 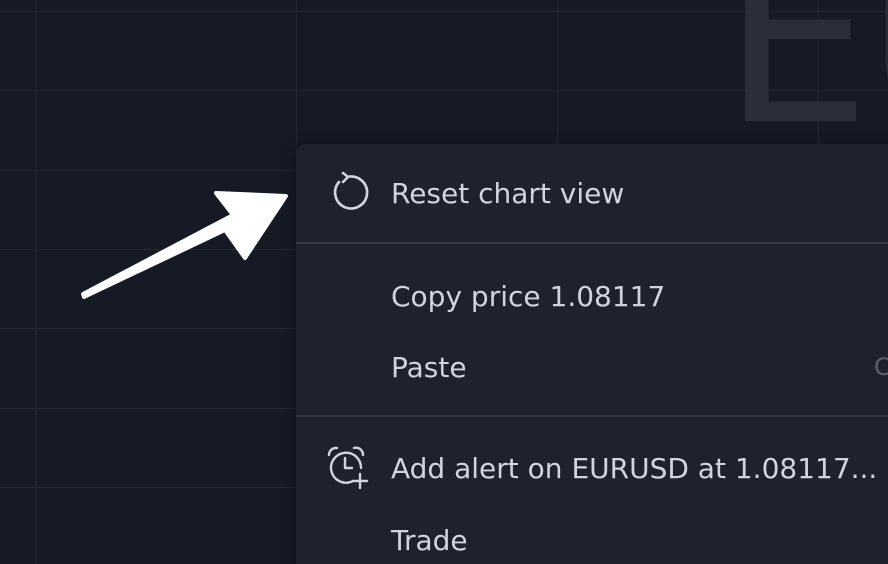 I want to click on menu-item-reset-chart-view: Reset chart view, so click(x=592, y=193).